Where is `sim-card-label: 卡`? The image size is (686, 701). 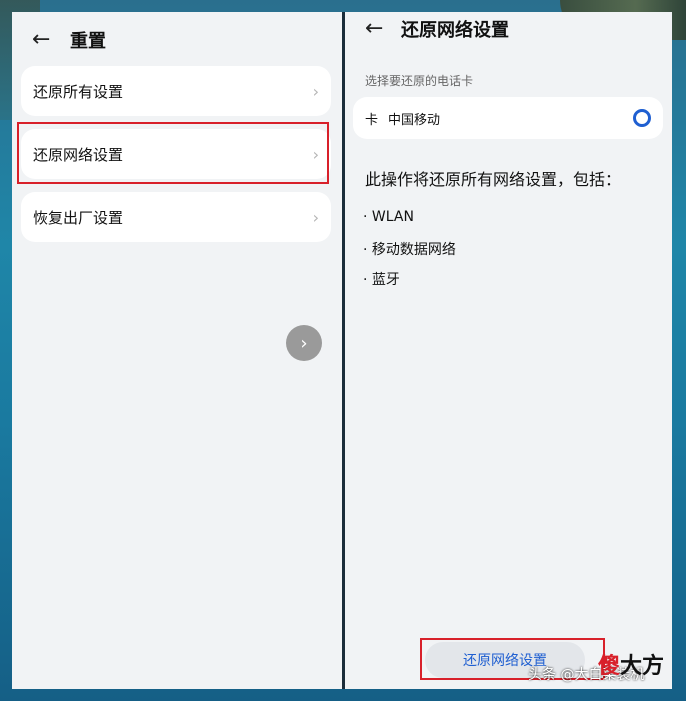
sim-card-label: 卡 is located at coordinates (372, 120).